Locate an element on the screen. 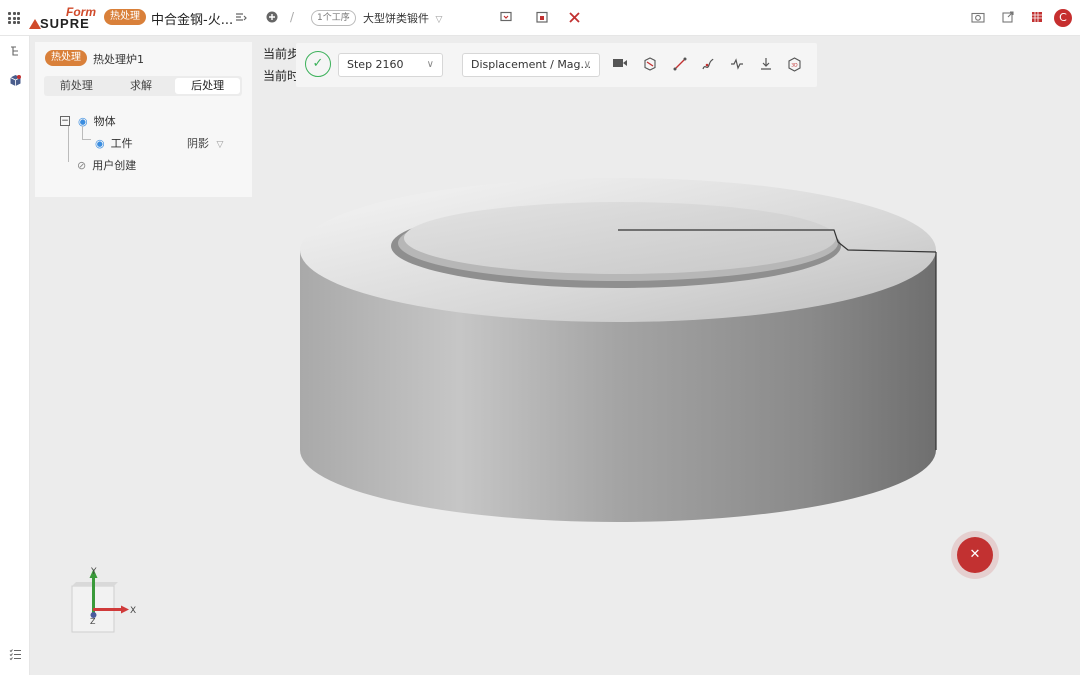 This screenshot has width=1080, height=675. tree-user-row: ⊘ 用户创建 is located at coordinates (106, 165).